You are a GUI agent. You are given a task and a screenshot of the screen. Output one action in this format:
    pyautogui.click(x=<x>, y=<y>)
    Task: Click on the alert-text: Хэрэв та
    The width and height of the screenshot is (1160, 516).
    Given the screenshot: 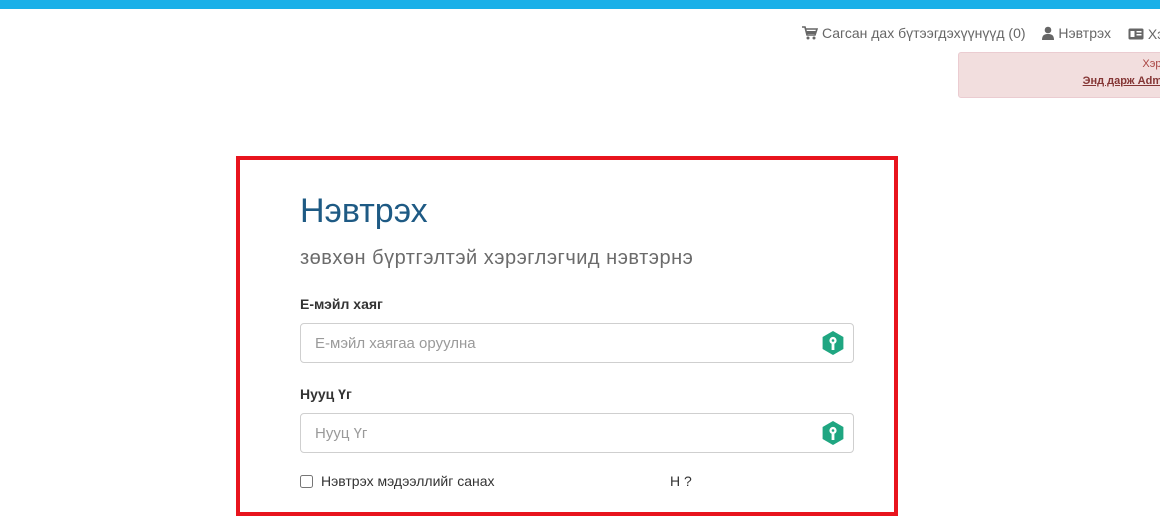 What is the action you would take?
    pyautogui.click(x=1151, y=64)
    